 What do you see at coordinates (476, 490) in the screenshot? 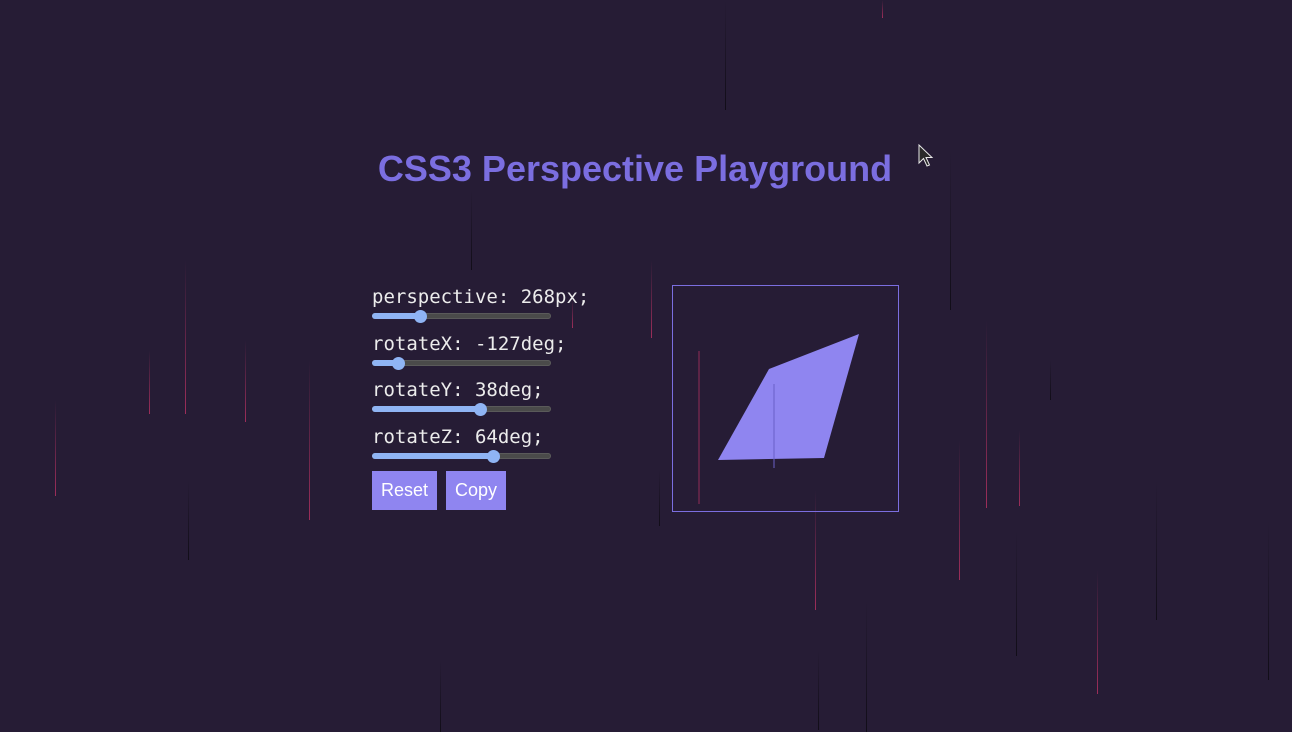
I see `copy-button: Copy` at bounding box center [476, 490].